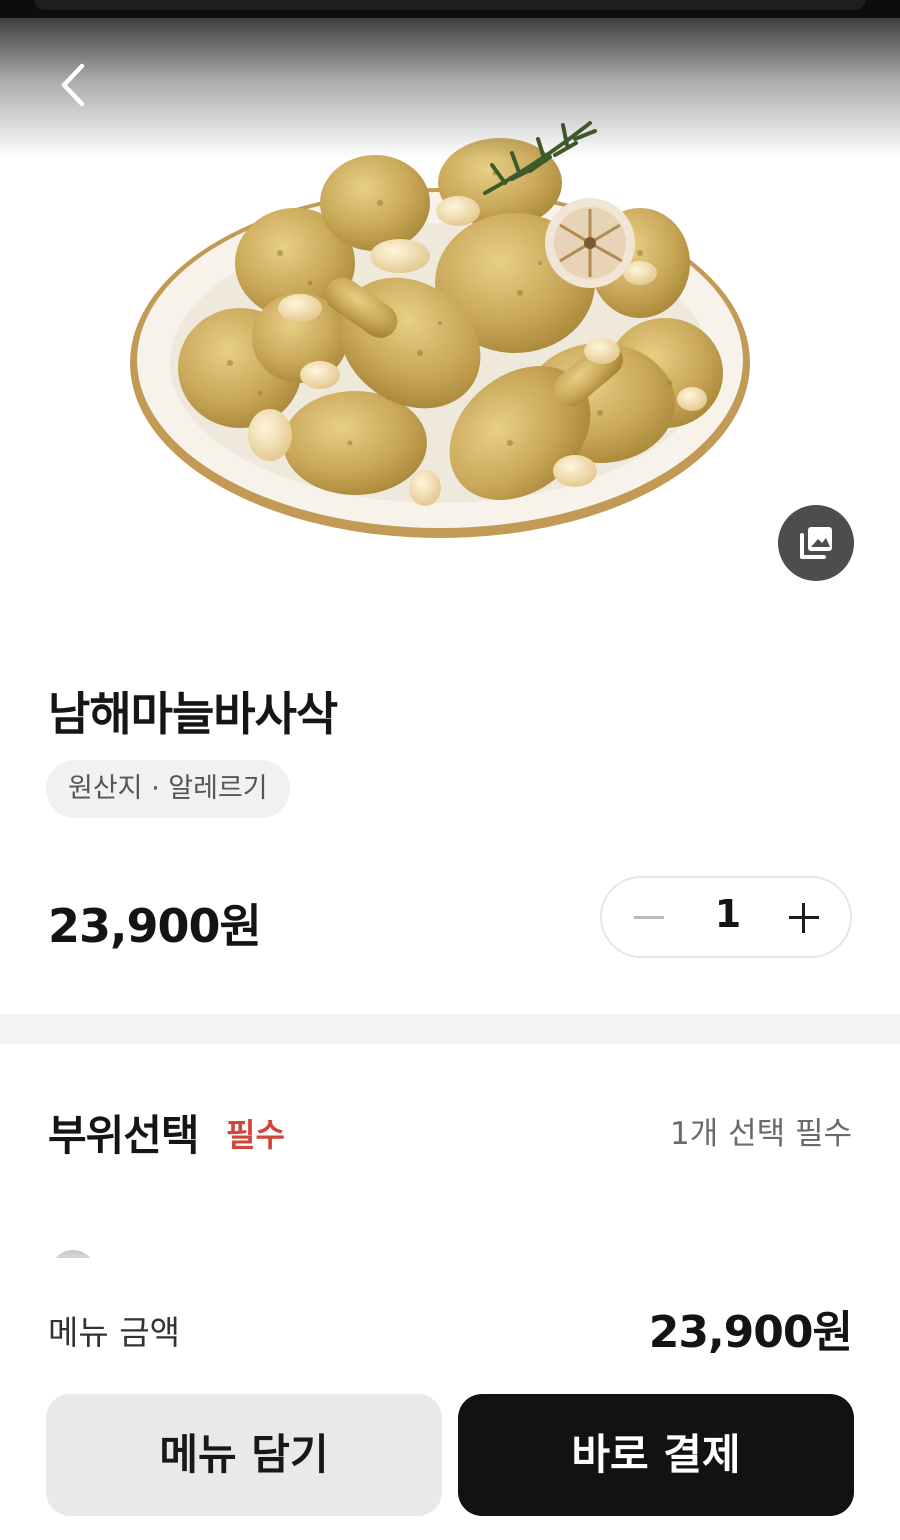 This screenshot has height=1540, width=900. I want to click on increase-quantity-button, so click(804, 918).